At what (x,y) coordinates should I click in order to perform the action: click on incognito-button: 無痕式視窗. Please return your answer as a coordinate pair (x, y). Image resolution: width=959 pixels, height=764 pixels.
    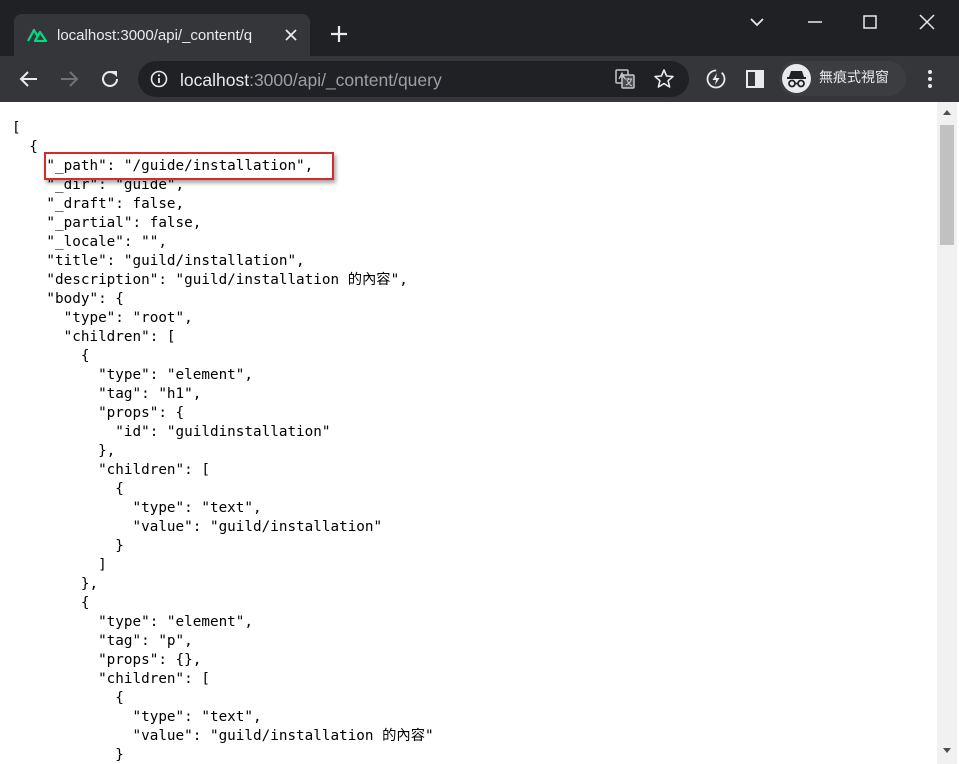
    Looking at the image, I should click on (842, 78).